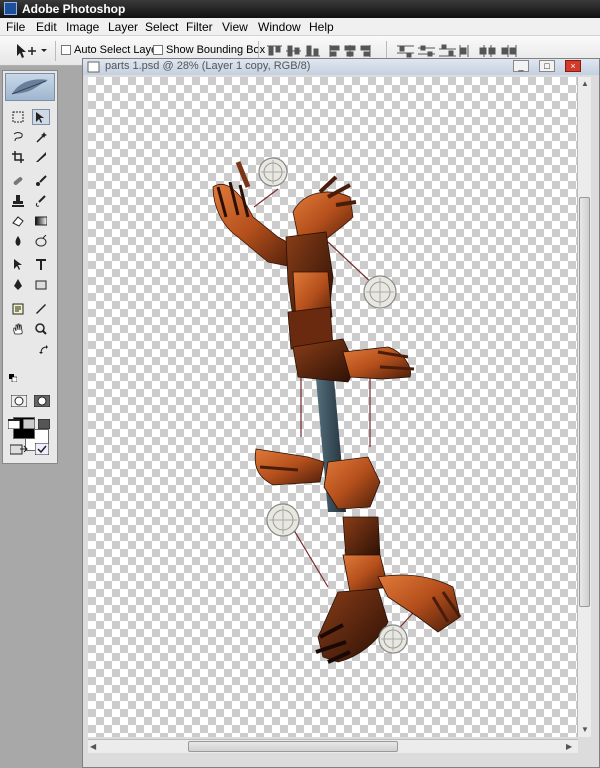 The image size is (600, 768). I want to click on lasso-icon, so click(18, 137).